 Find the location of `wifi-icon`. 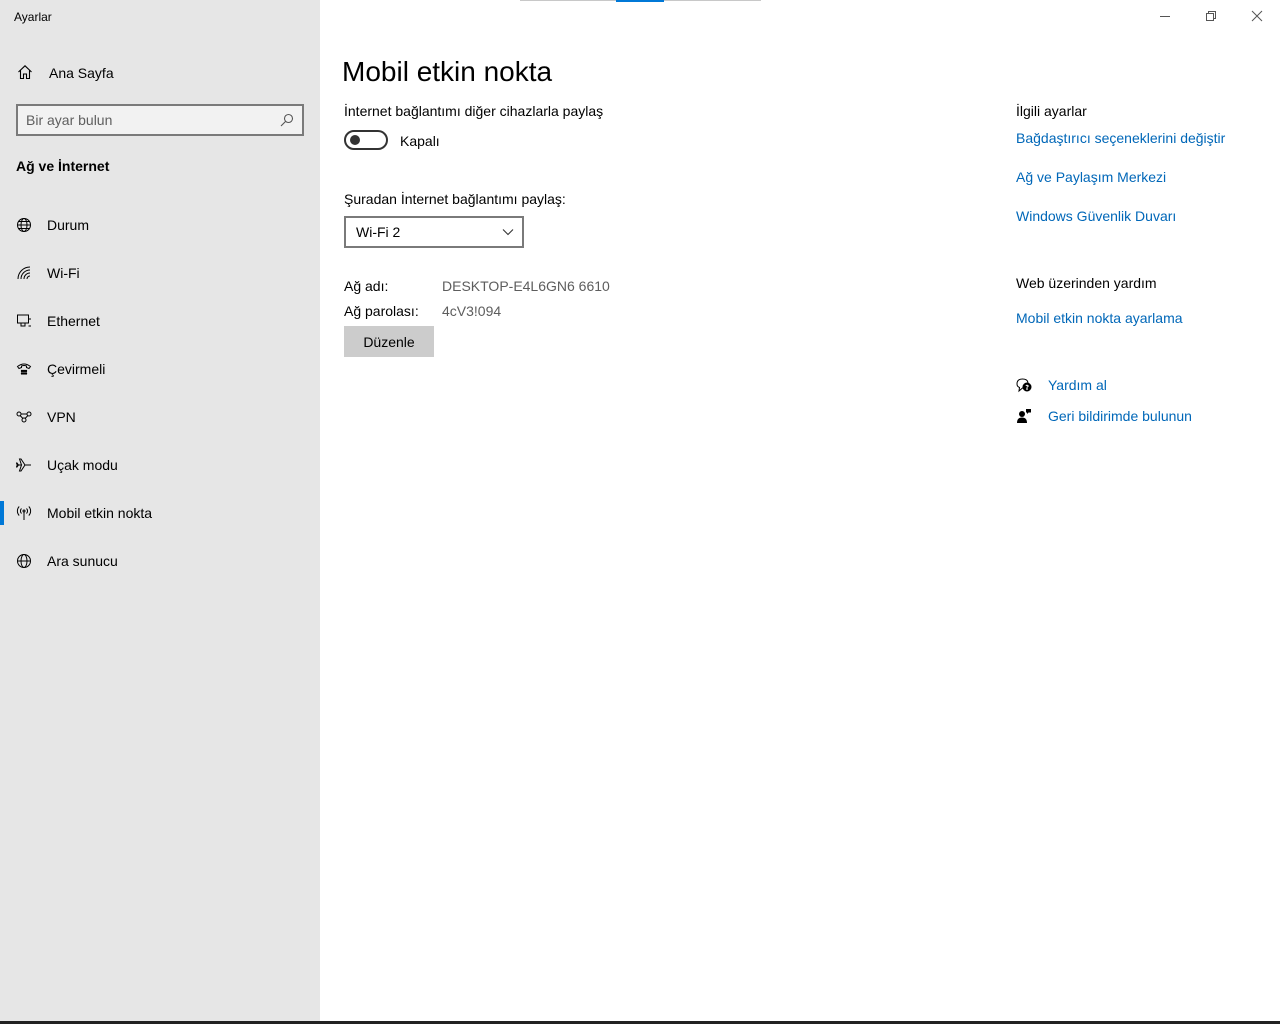

wifi-icon is located at coordinates (24, 273).